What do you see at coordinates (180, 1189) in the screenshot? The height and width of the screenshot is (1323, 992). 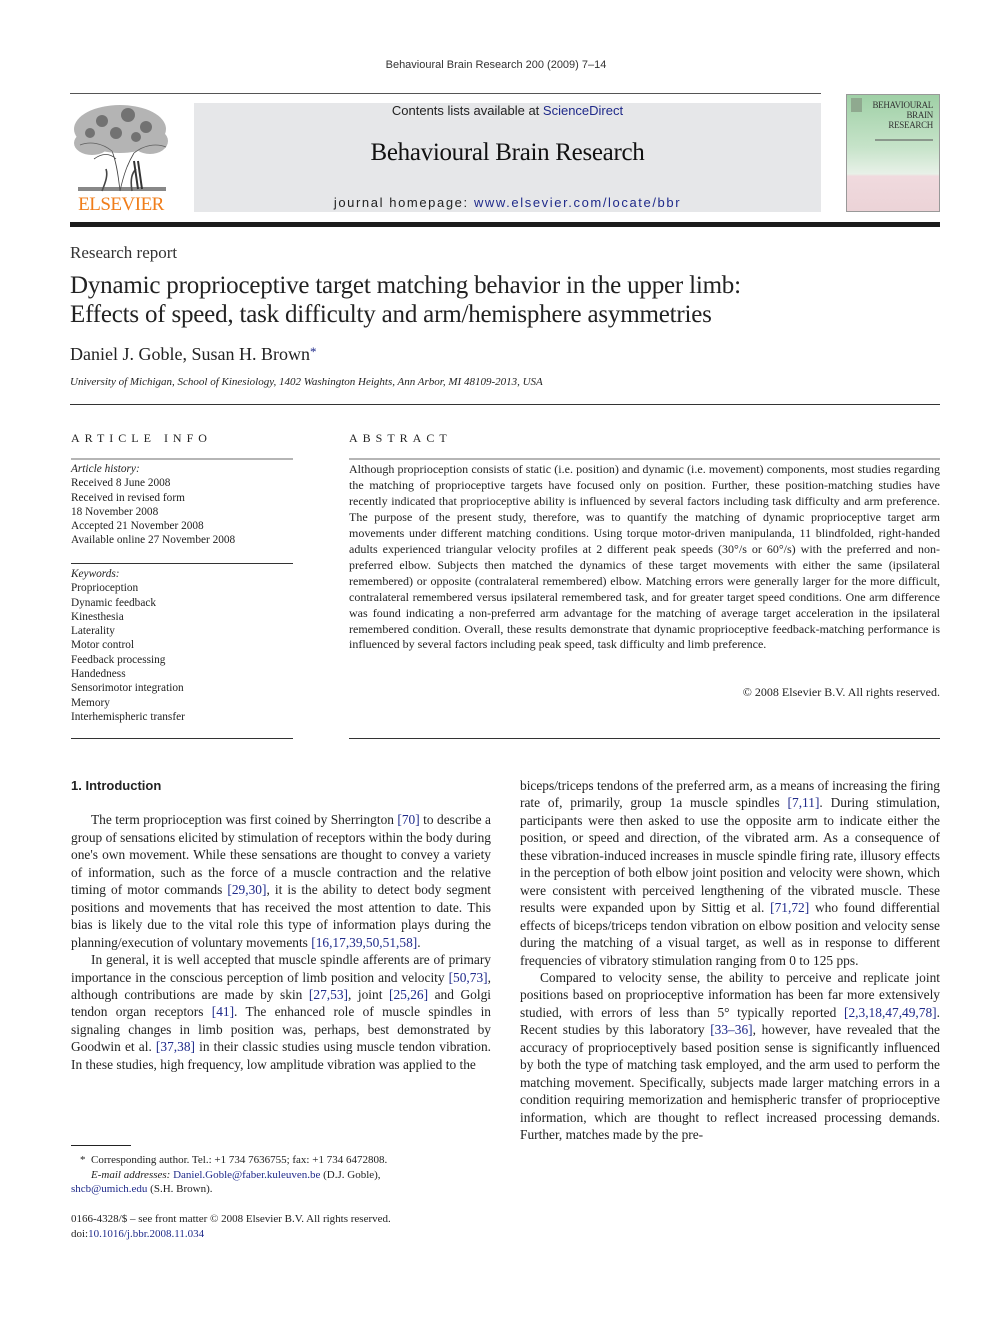 I see `email-owner: (S.H. Brown).` at bounding box center [180, 1189].